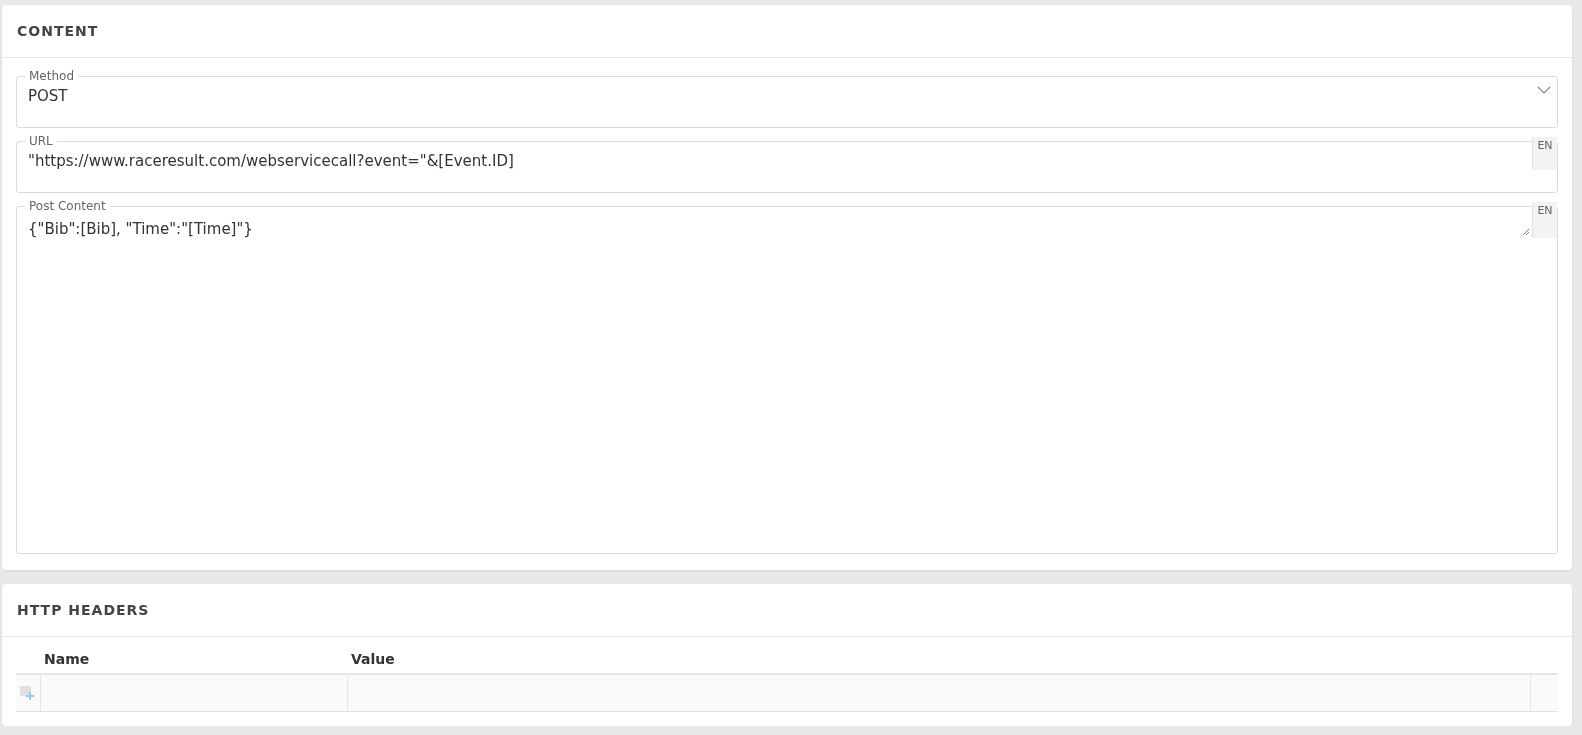  I want to click on section-title: CONTENT, so click(58, 31).